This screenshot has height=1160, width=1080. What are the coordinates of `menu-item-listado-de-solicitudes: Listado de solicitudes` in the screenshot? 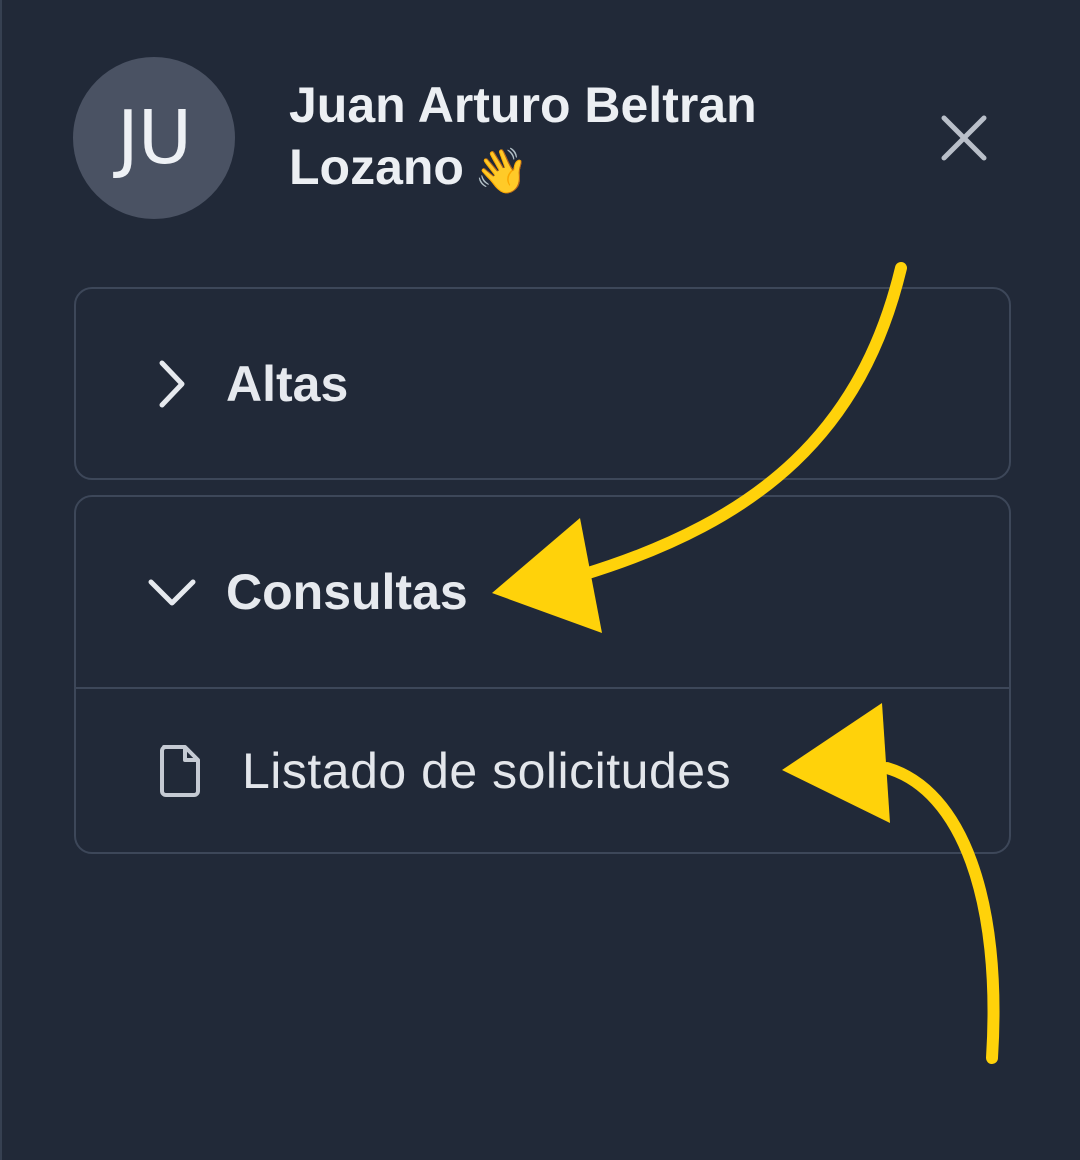 It's located at (542, 770).